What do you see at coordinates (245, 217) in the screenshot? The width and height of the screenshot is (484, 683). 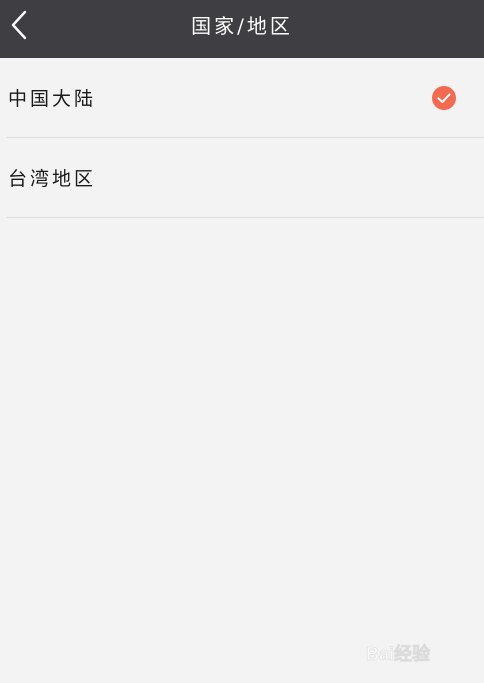 I see `divider` at bounding box center [245, 217].